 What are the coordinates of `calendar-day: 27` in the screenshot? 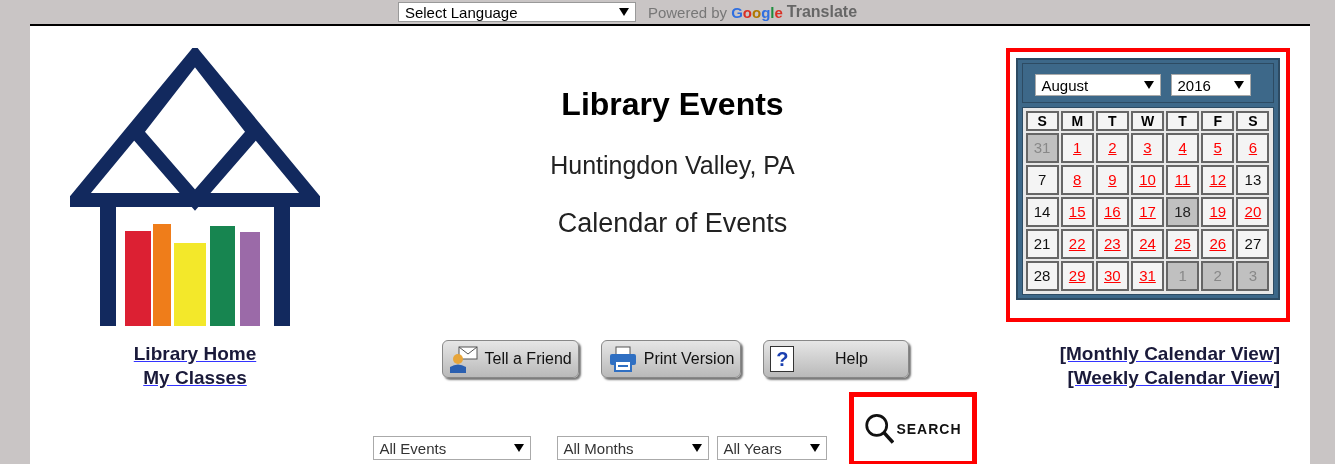 It's located at (1253, 244).